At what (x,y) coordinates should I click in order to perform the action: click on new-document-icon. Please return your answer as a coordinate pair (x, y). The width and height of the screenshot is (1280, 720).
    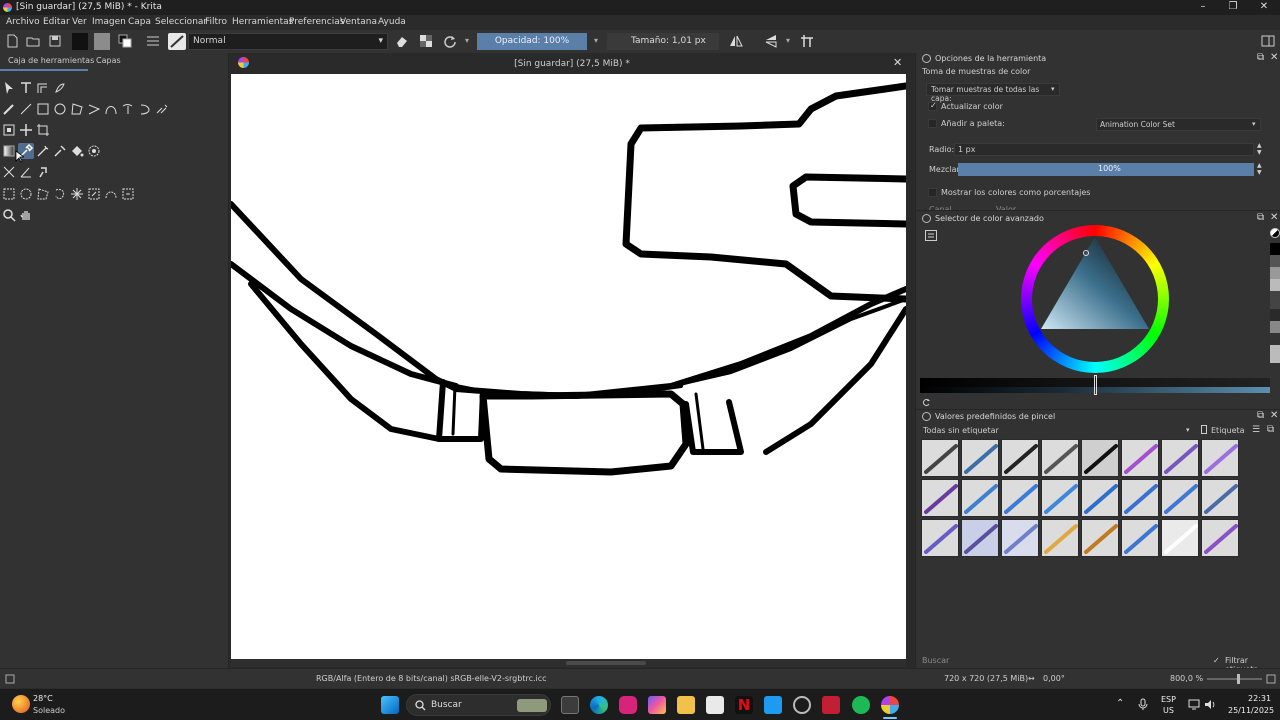
    Looking at the image, I should click on (12, 41).